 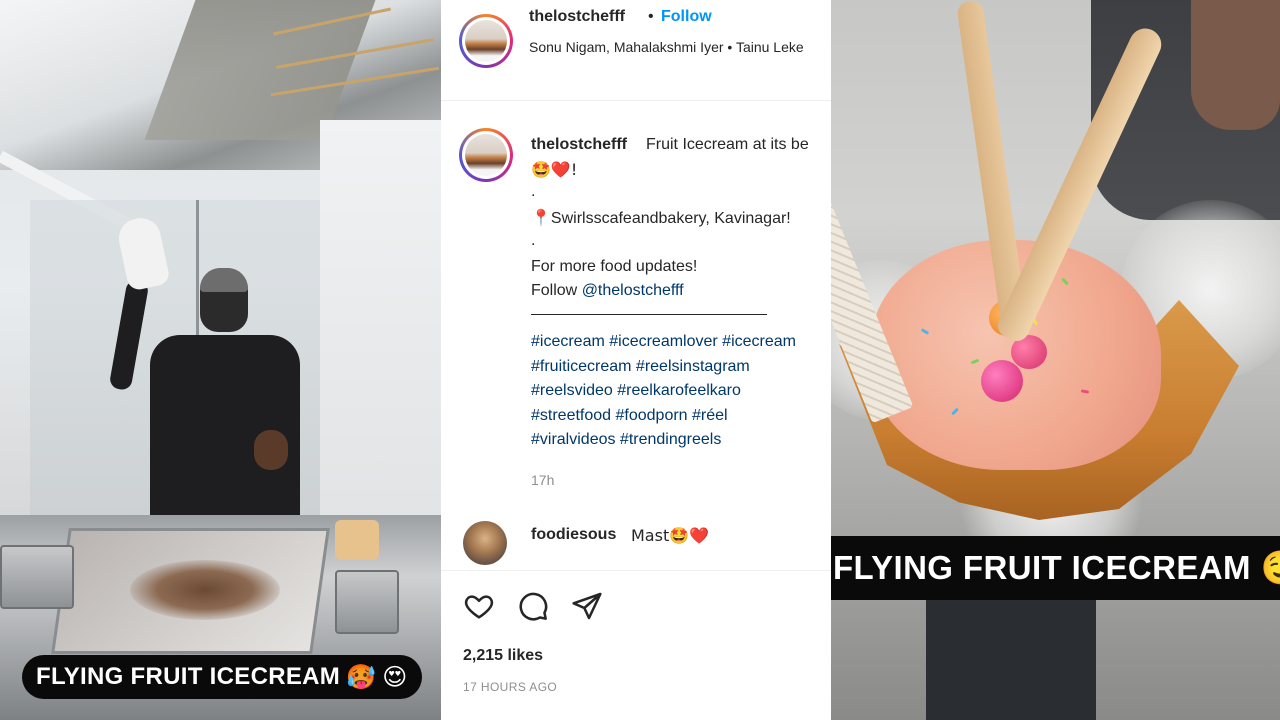 I want to click on hashtag-line: #streetfood #foodporn #réel, so click(x=681, y=416).